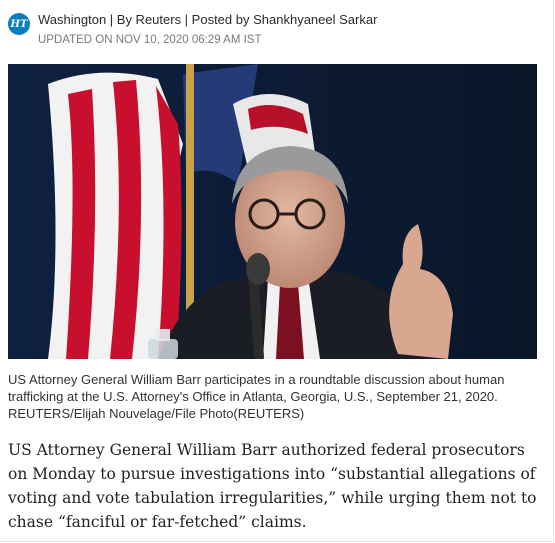 This screenshot has height=543, width=555. Describe the element at coordinates (150, 40) in the screenshot. I see `updated-timestamp: UPDATED ON NOV 10, 2020 06:29 AM IST` at that location.